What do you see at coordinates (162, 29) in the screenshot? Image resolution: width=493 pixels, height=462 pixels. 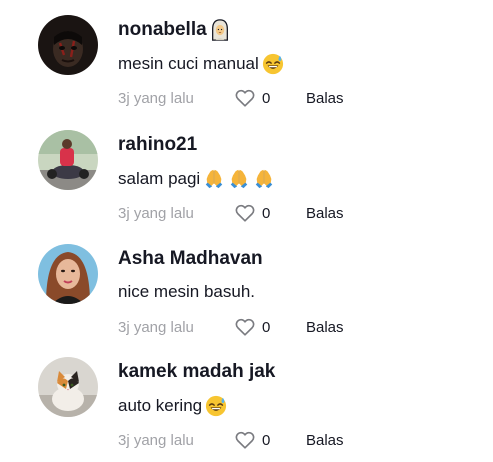 I see `username-text: nonabella` at bounding box center [162, 29].